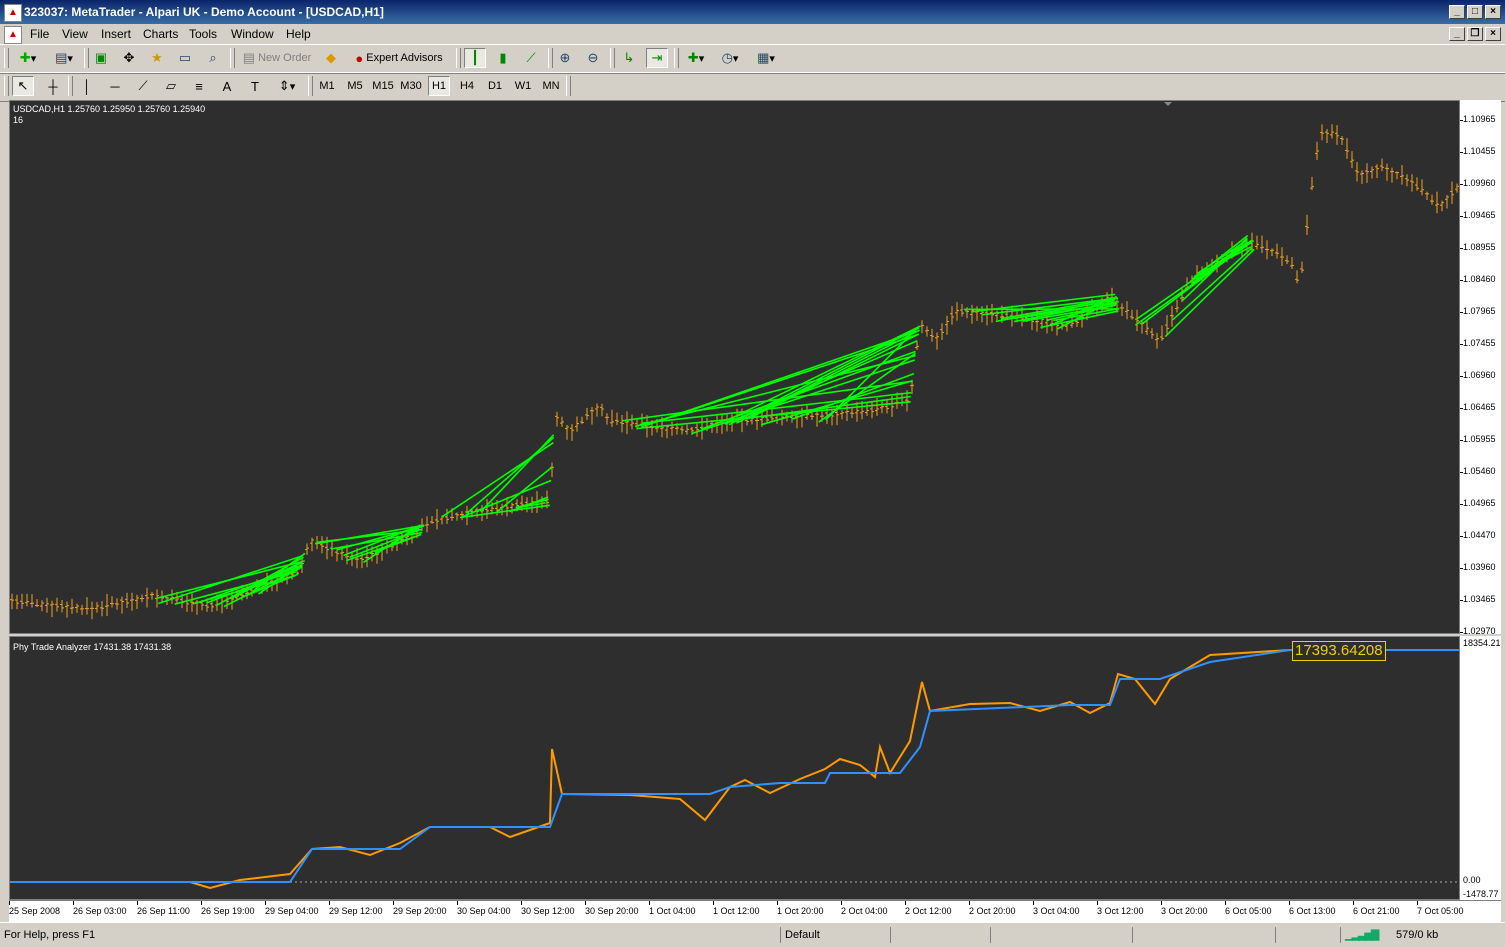 The height and width of the screenshot is (947, 1505). I want to click on arrows-icon: ⇕ ▾, so click(287, 86).